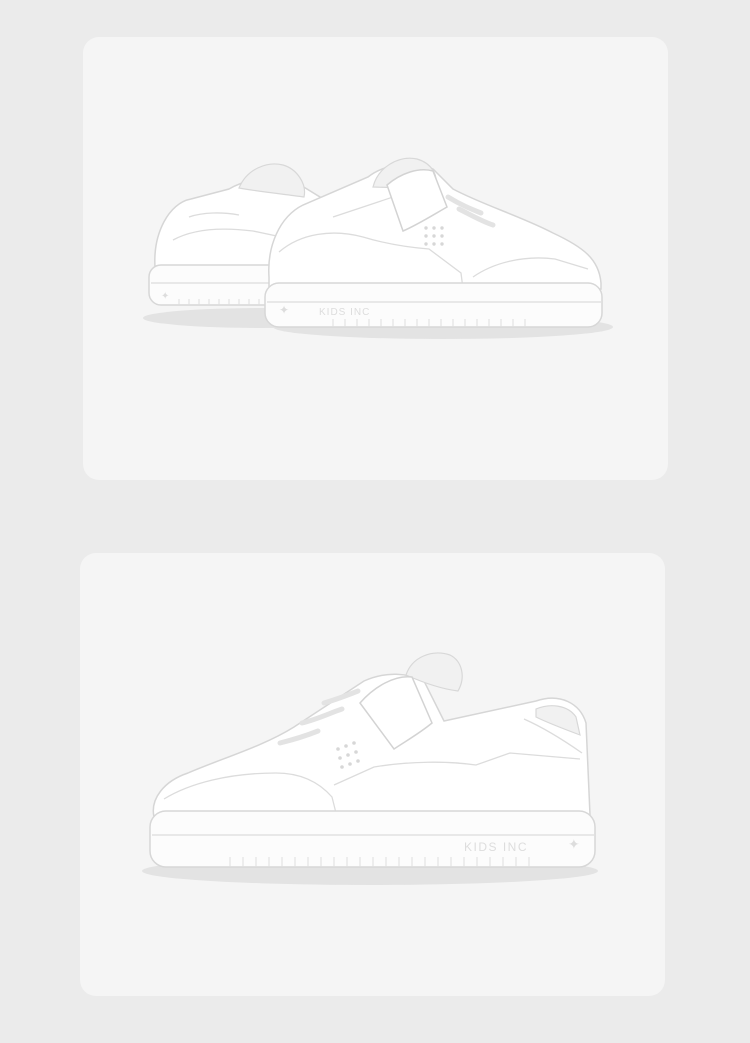 This screenshot has height=1043, width=750. I want to click on single-sneaker-sole-brand-text: KIDS INC, so click(496, 847).